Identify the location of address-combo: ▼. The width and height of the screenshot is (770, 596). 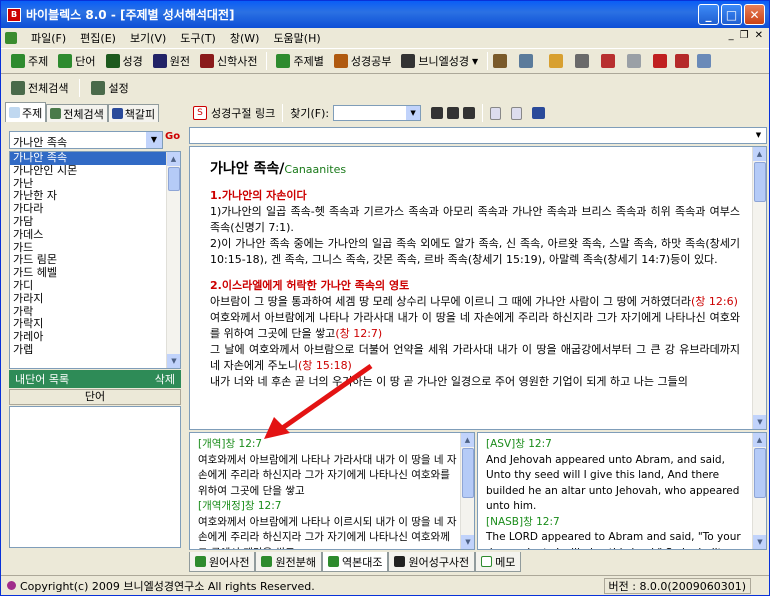
(478, 135).